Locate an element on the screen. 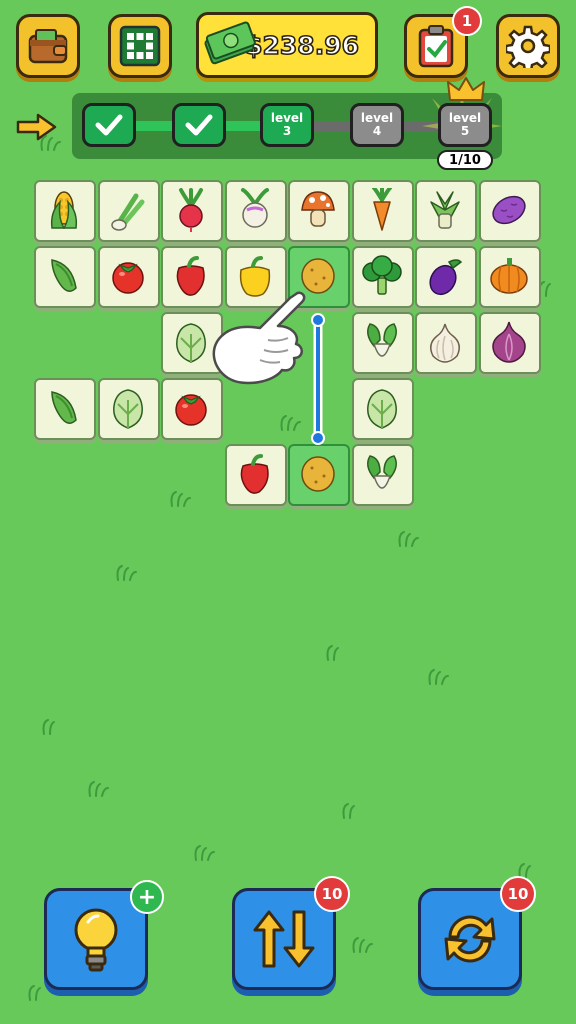 This screenshot has height=1024, width=576. tile-tomato is located at coordinates (129, 277).